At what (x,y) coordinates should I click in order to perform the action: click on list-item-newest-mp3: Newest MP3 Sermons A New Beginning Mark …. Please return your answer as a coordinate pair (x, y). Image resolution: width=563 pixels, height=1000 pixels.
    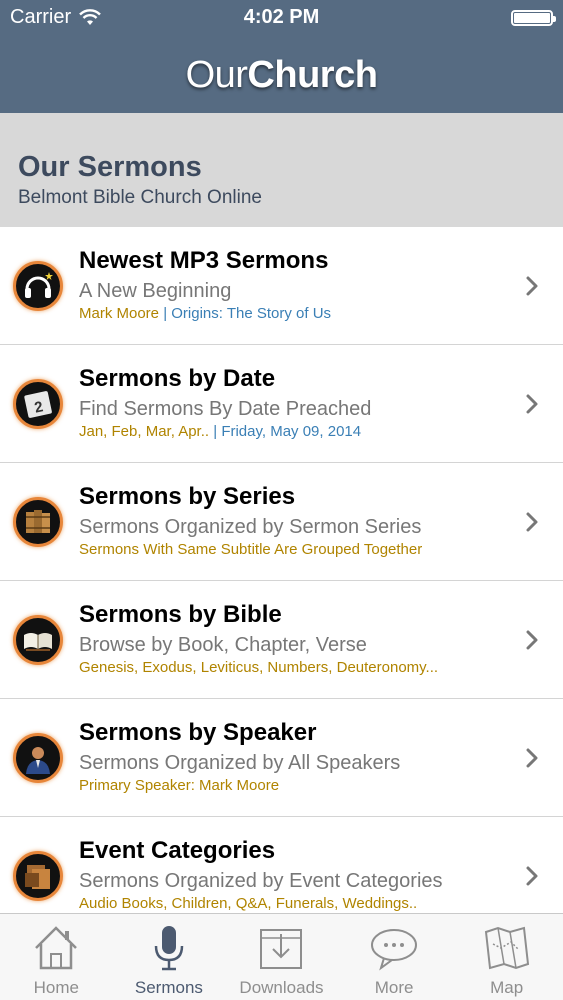
    Looking at the image, I should click on (281, 286).